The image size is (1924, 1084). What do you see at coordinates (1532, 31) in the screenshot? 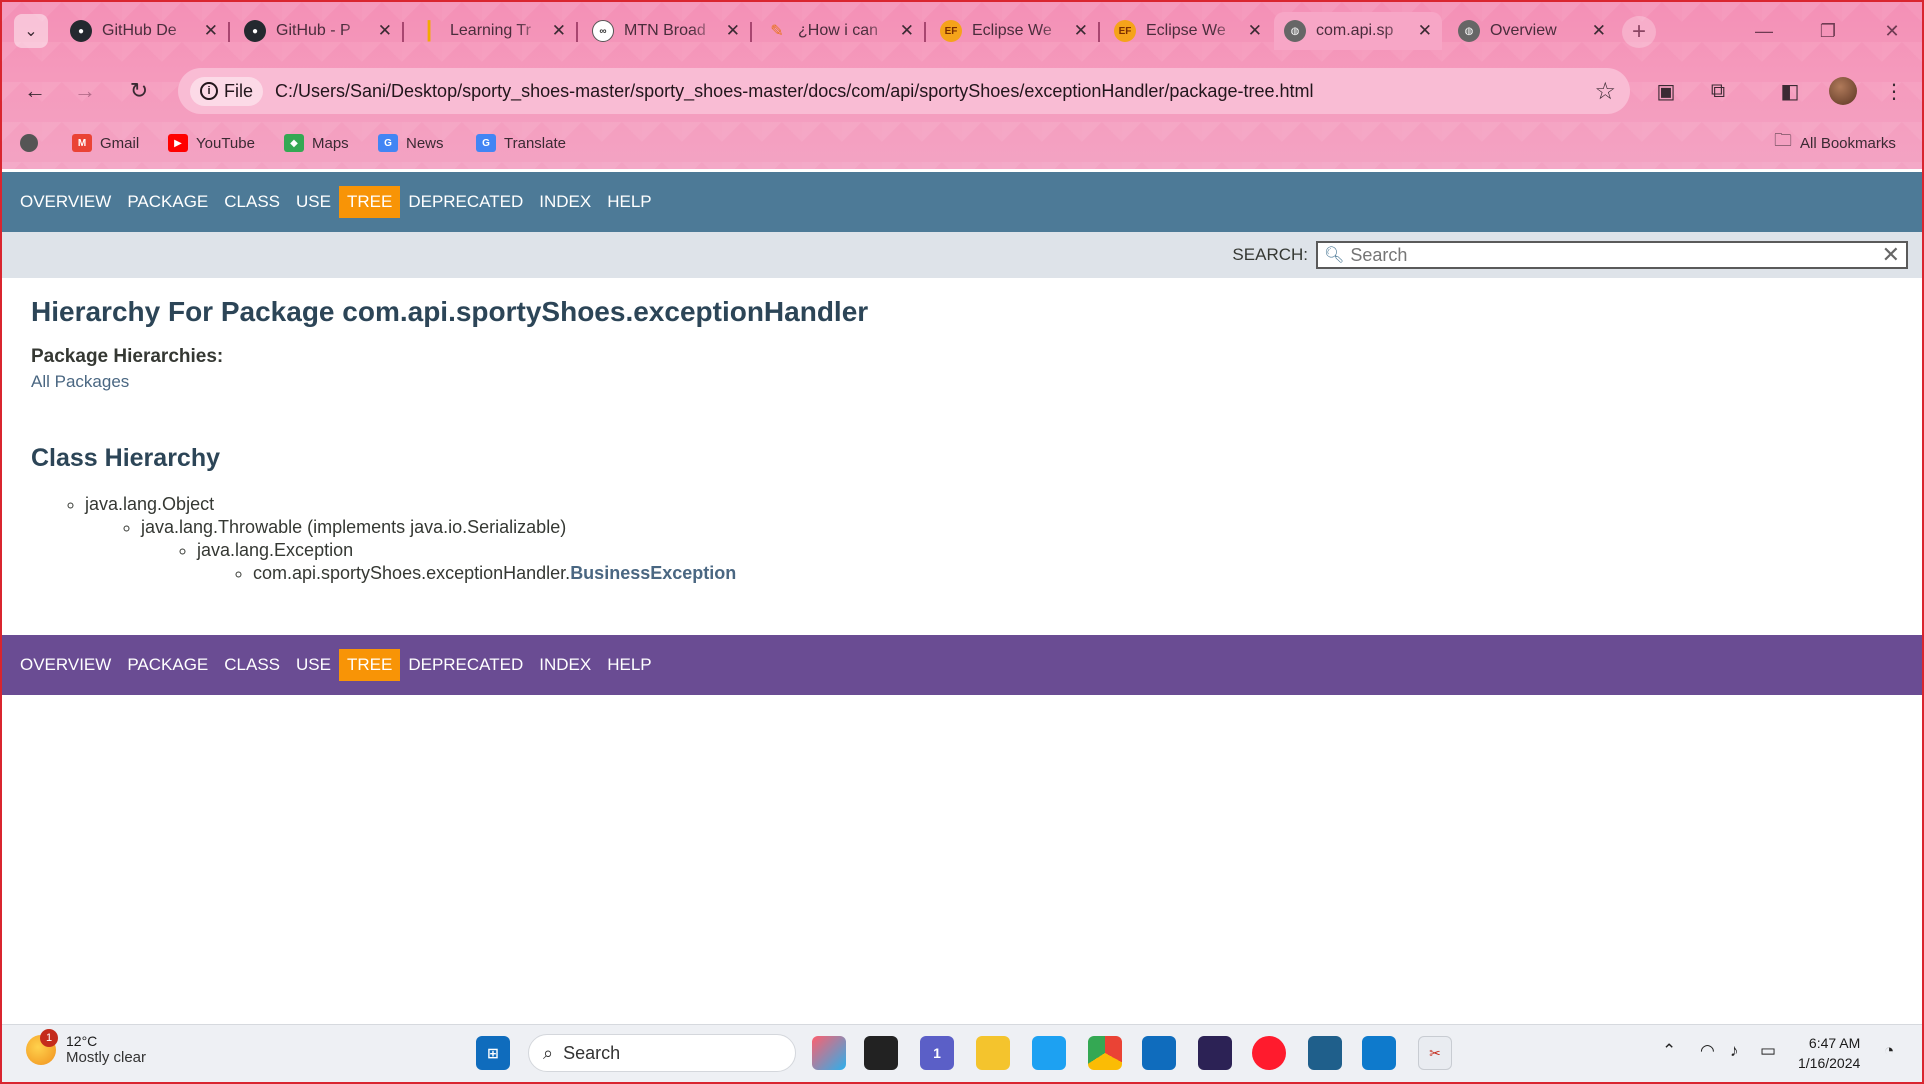
I see `tab-8: ◍ Overview ✕` at bounding box center [1532, 31].